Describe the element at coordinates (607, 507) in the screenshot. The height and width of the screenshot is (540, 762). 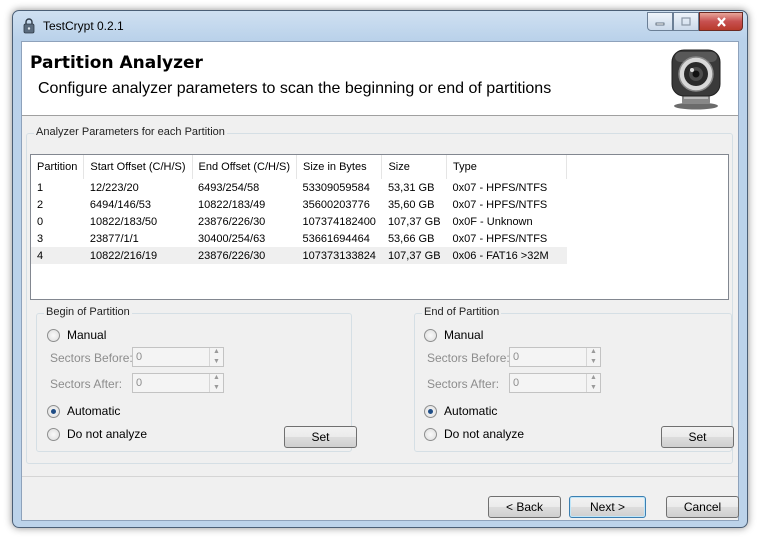
I see `next-button: Next >` at that location.